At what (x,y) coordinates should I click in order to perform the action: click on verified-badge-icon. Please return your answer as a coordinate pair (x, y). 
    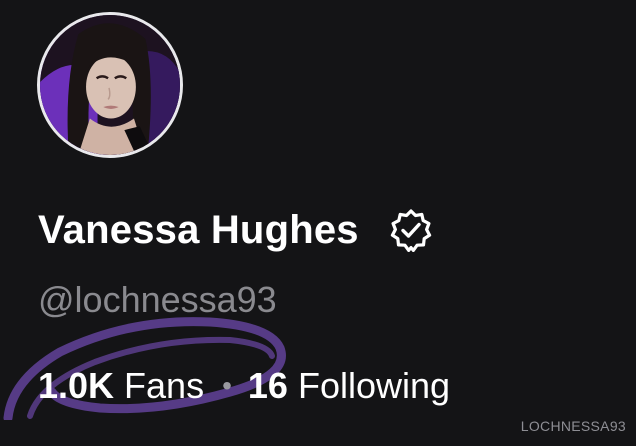
    Looking at the image, I should click on (411, 230).